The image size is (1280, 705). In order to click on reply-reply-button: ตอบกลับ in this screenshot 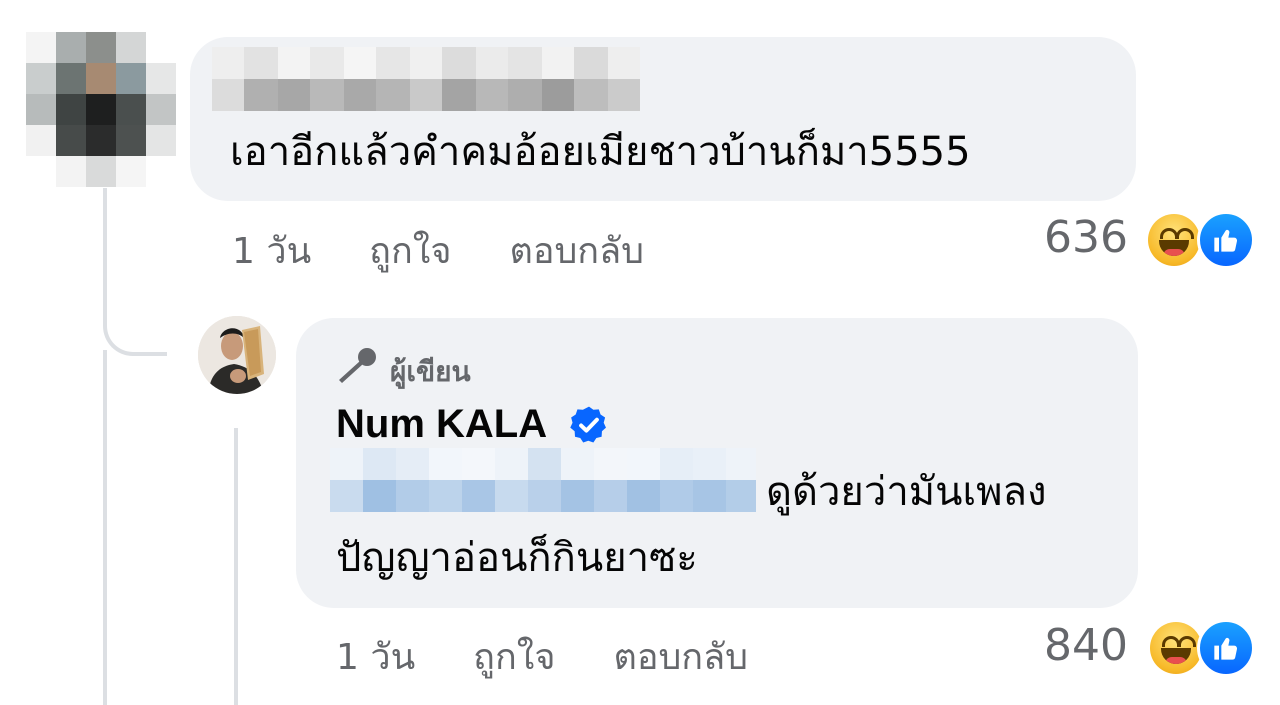, I will do `click(680, 656)`.